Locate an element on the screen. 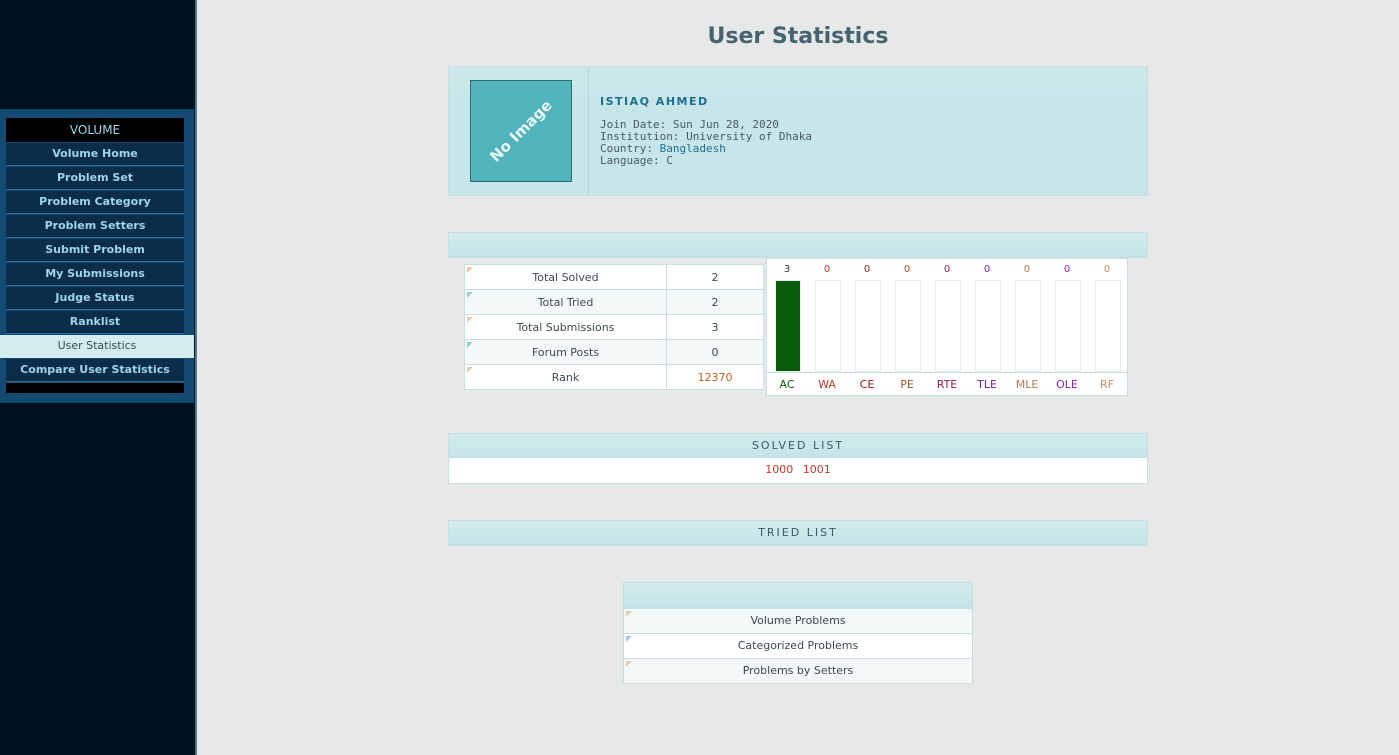 Image resolution: width=1399 pixels, height=755 pixels. bar-track-wa is located at coordinates (828, 326).